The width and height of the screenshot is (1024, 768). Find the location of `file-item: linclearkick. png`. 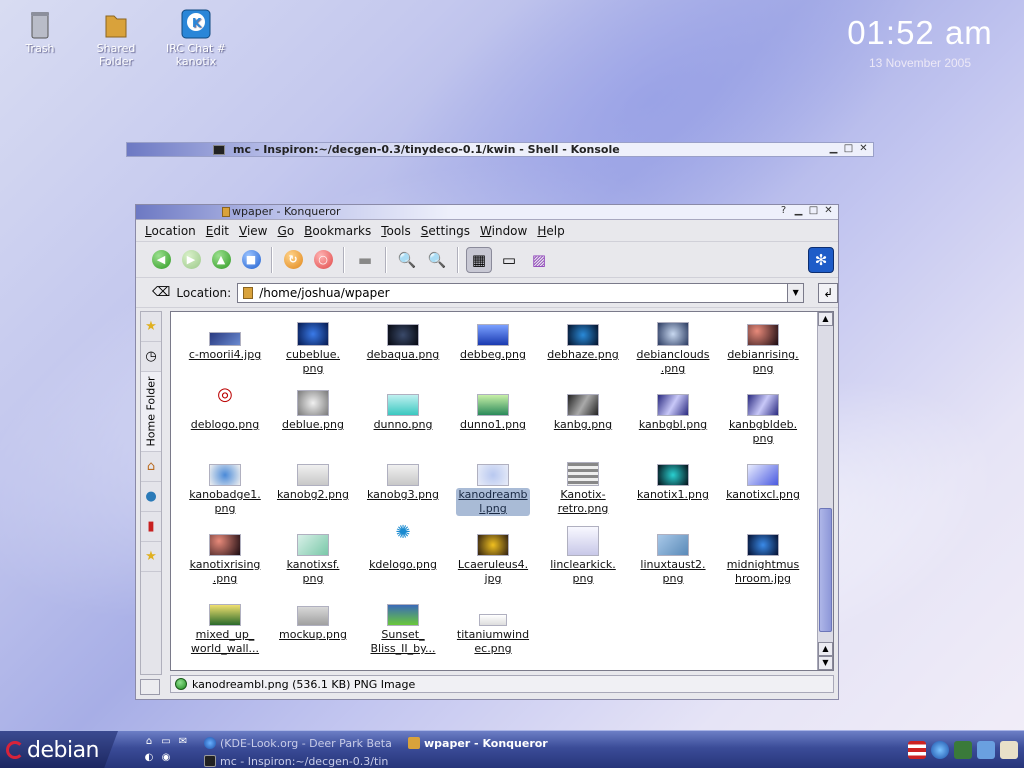

file-item: linclearkick. png is located at coordinates (583, 556).